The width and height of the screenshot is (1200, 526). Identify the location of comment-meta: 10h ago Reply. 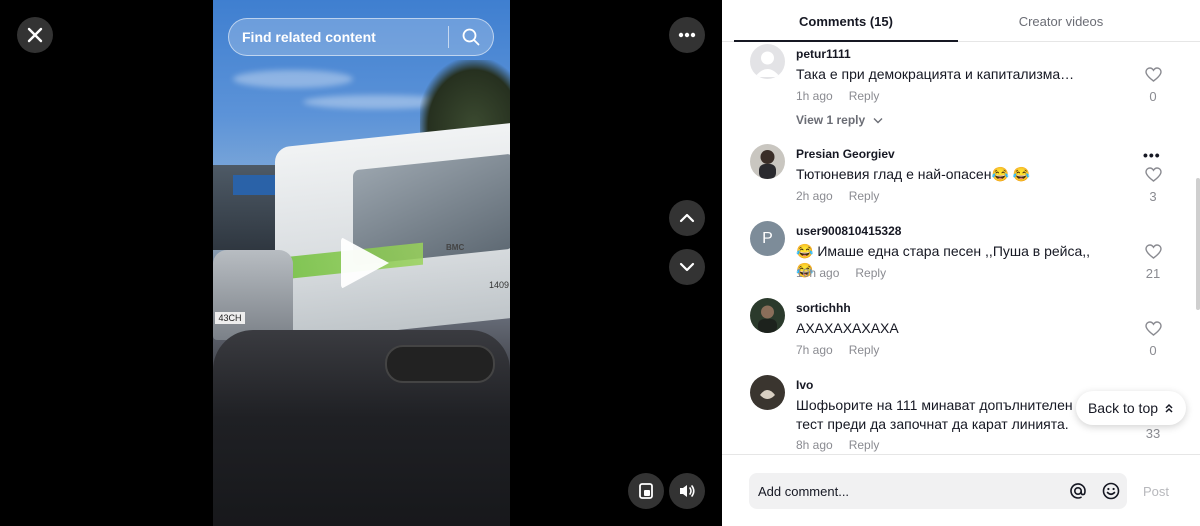
(841, 273).